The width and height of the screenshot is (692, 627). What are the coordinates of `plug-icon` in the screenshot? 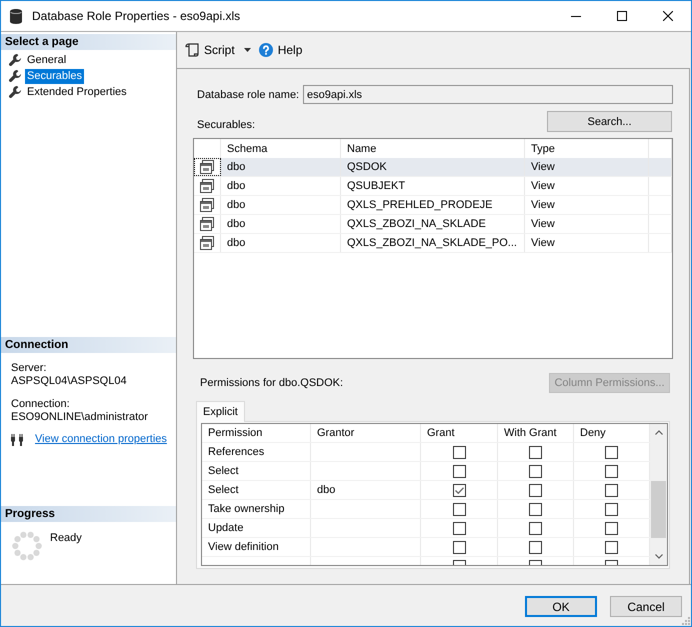 It's located at (17, 440).